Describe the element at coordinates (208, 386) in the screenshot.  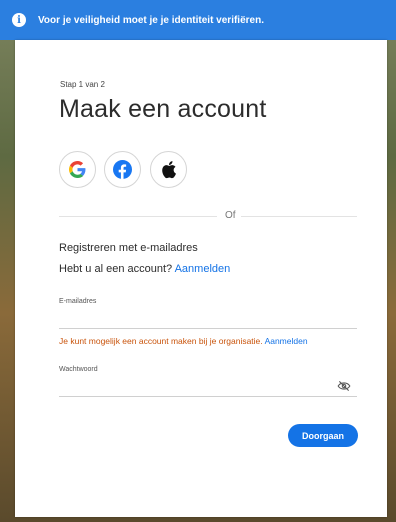
I see `password-field` at that location.